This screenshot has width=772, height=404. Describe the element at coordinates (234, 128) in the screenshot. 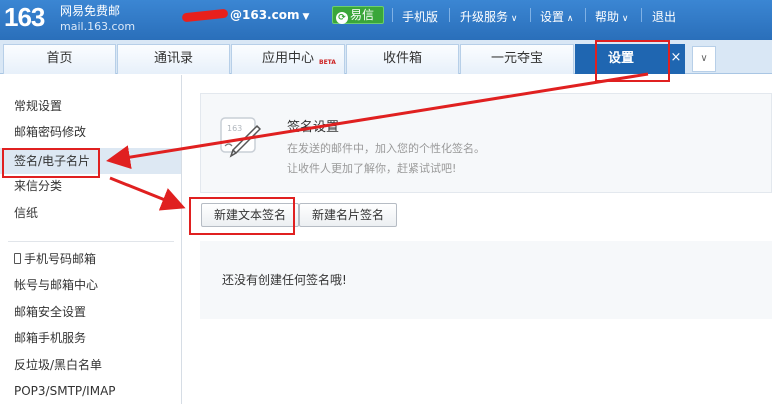

I see `icon-text: 163` at that location.